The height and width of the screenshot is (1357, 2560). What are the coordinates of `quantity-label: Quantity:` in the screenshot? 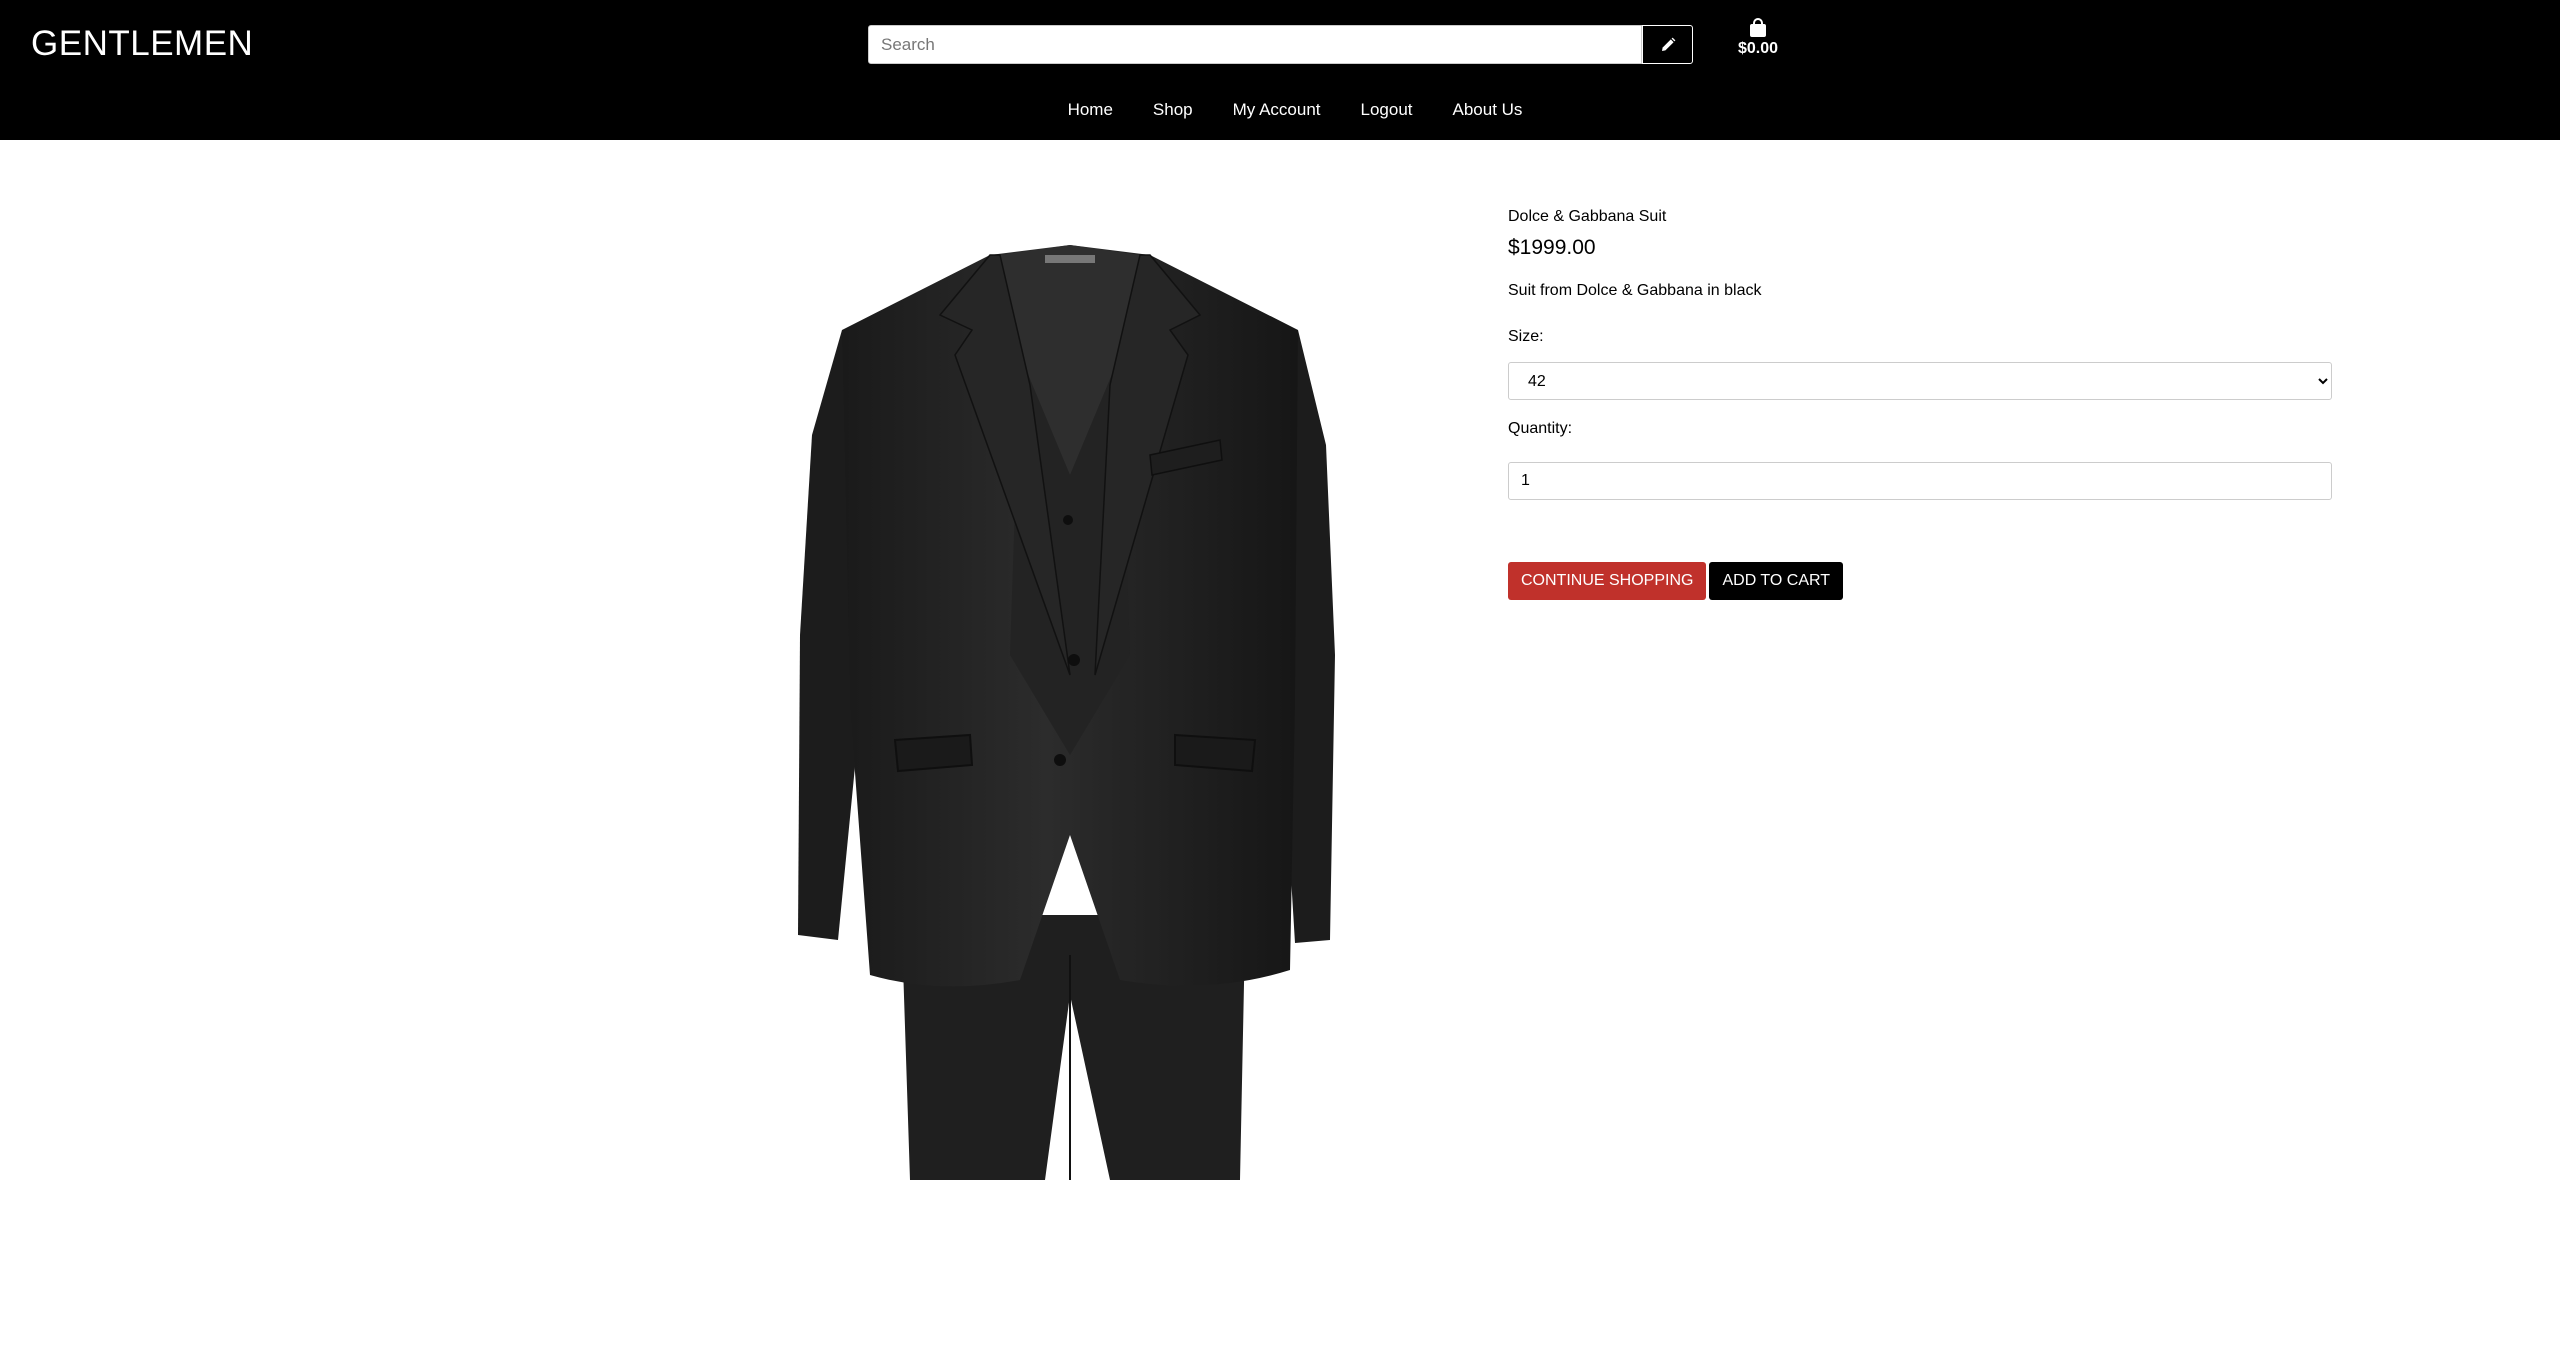 It's located at (1540, 428).